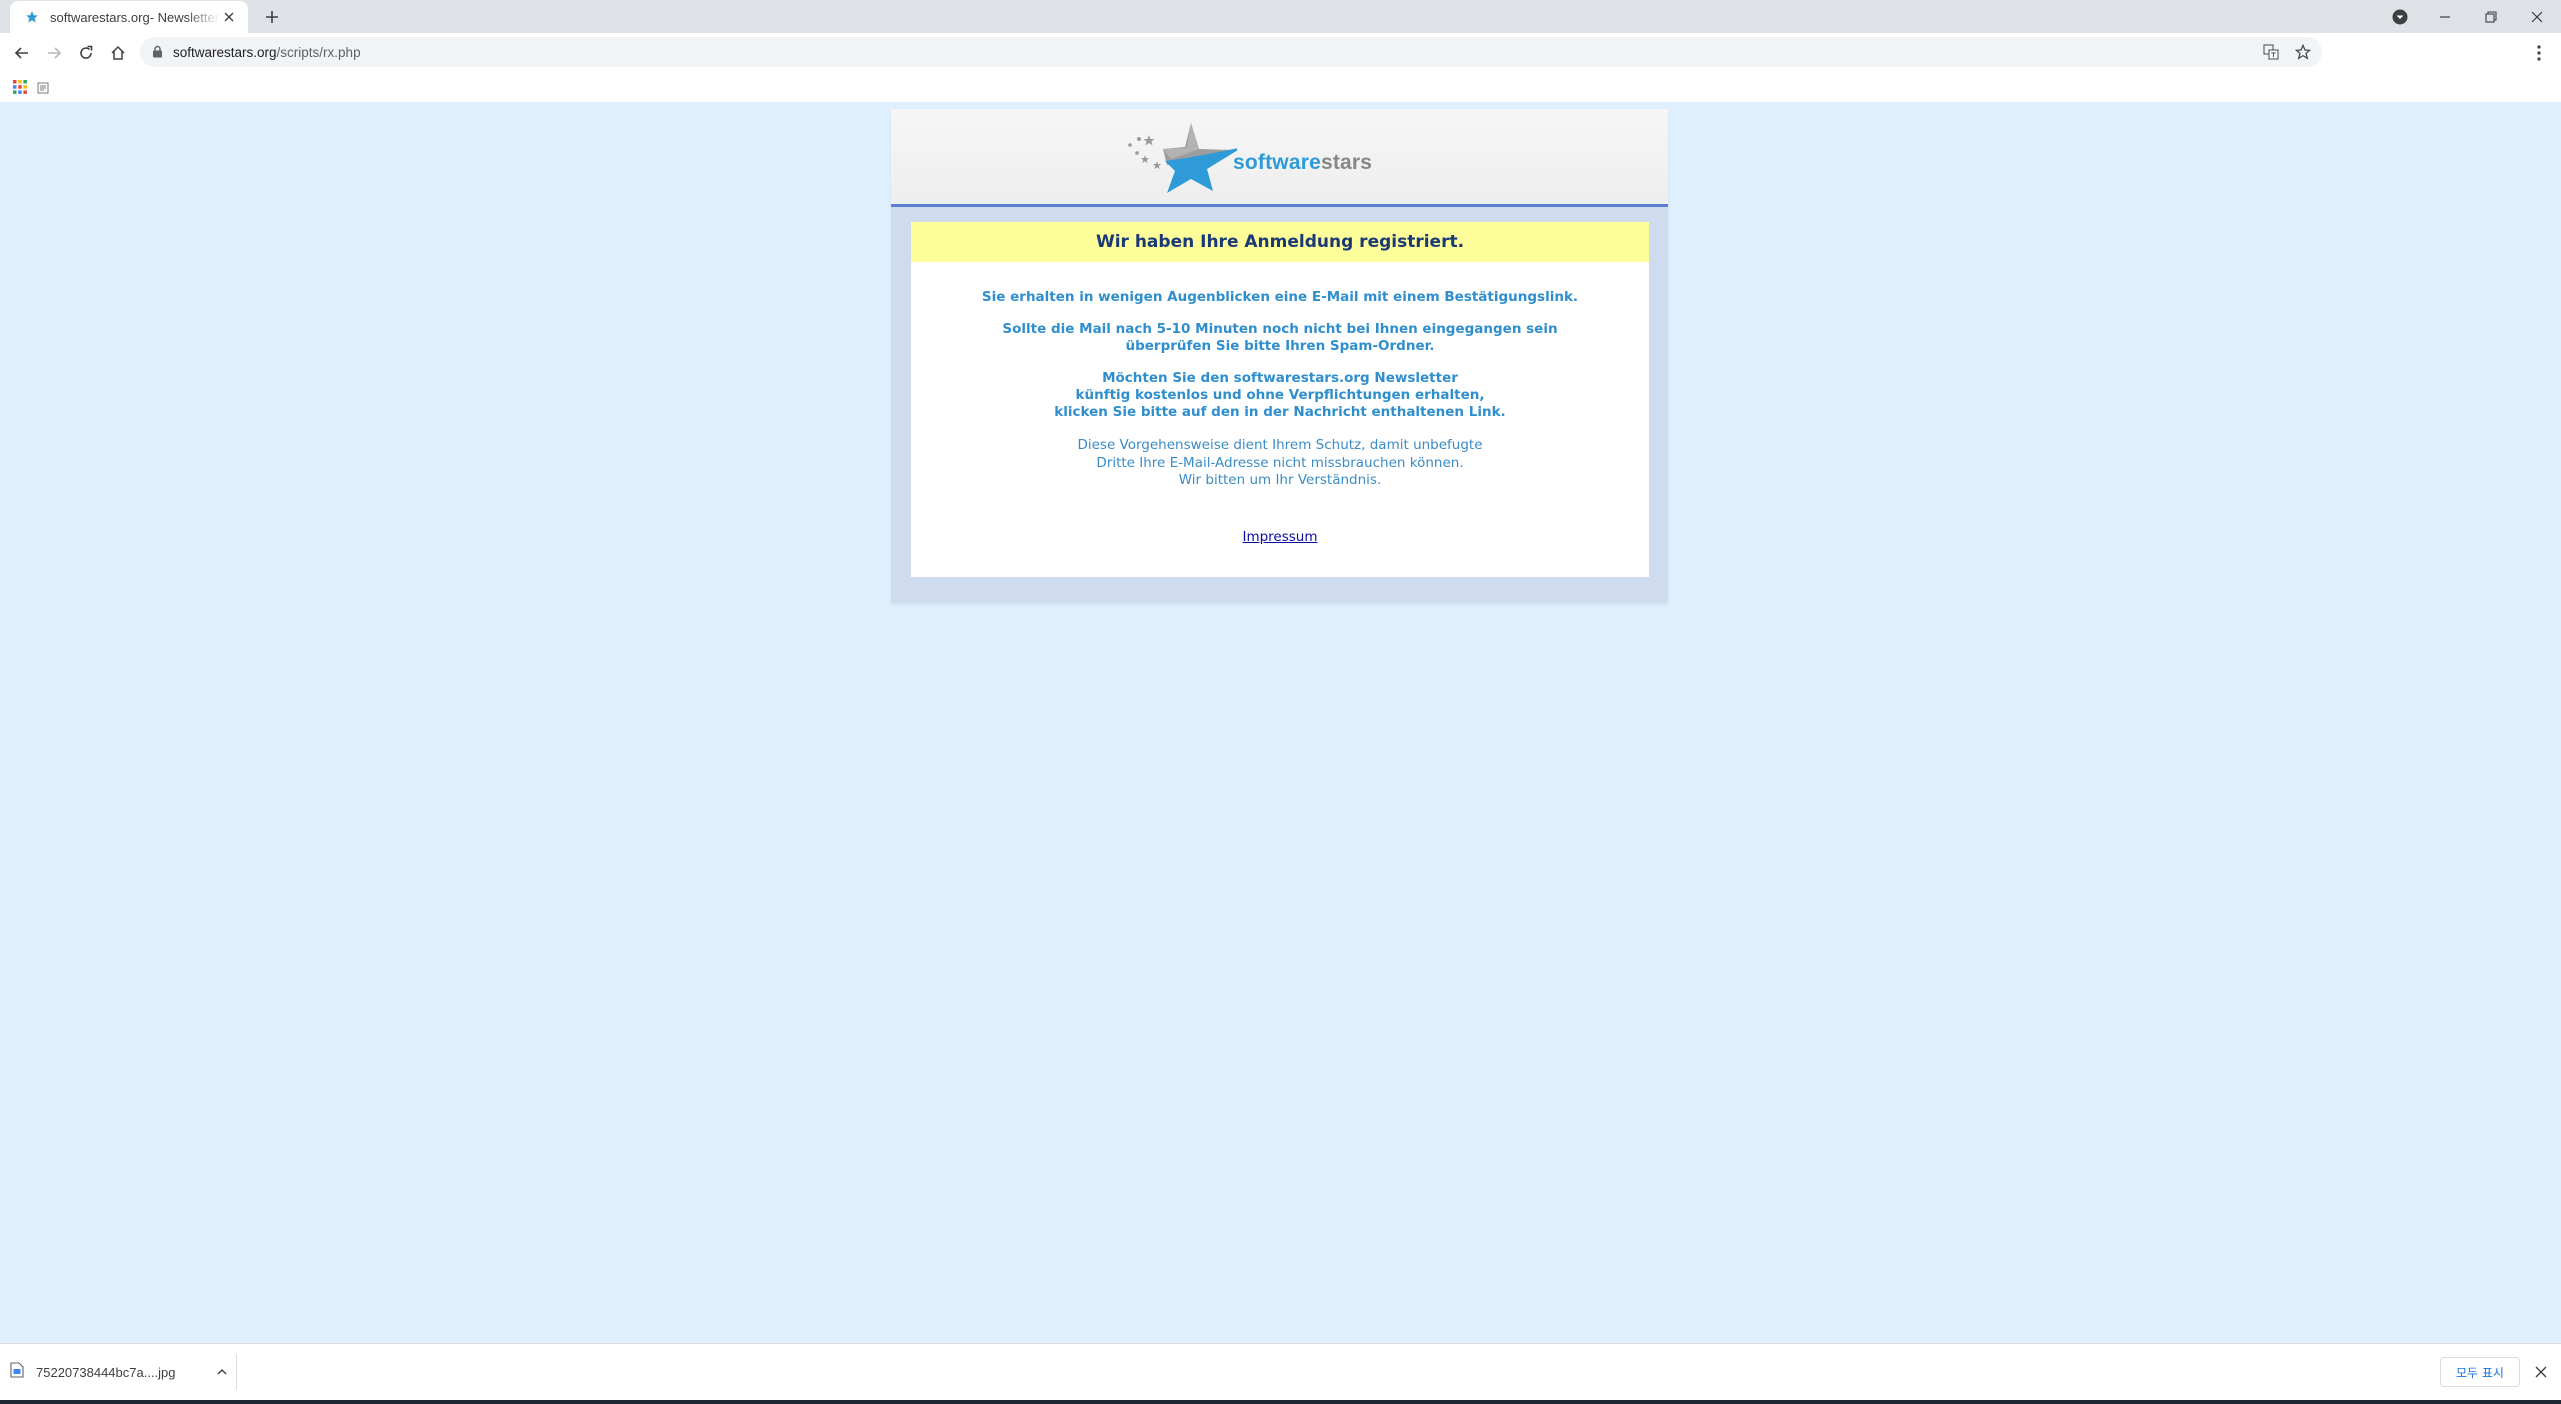 Image resolution: width=2561 pixels, height=1404 pixels. I want to click on softwarestars-logo: softwarestars, so click(1282, 156).